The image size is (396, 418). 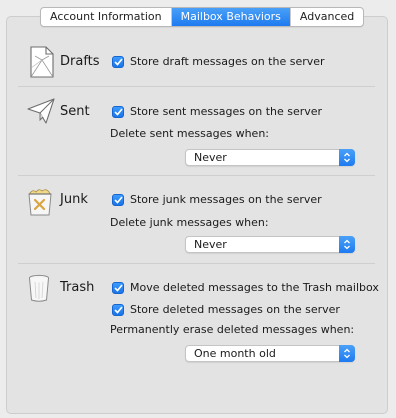 What do you see at coordinates (80, 61) in the screenshot?
I see `drafts-title: Drafts` at bounding box center [80, 61].